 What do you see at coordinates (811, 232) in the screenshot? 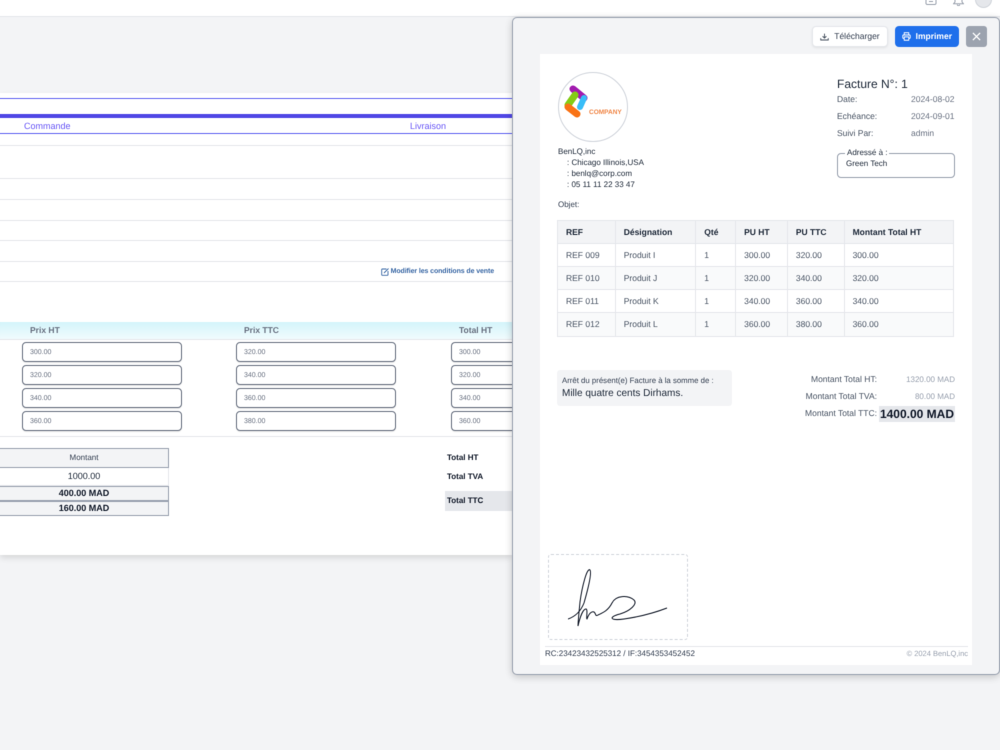
I see `column-header: PU TTC` at bounding box center [811, 232].